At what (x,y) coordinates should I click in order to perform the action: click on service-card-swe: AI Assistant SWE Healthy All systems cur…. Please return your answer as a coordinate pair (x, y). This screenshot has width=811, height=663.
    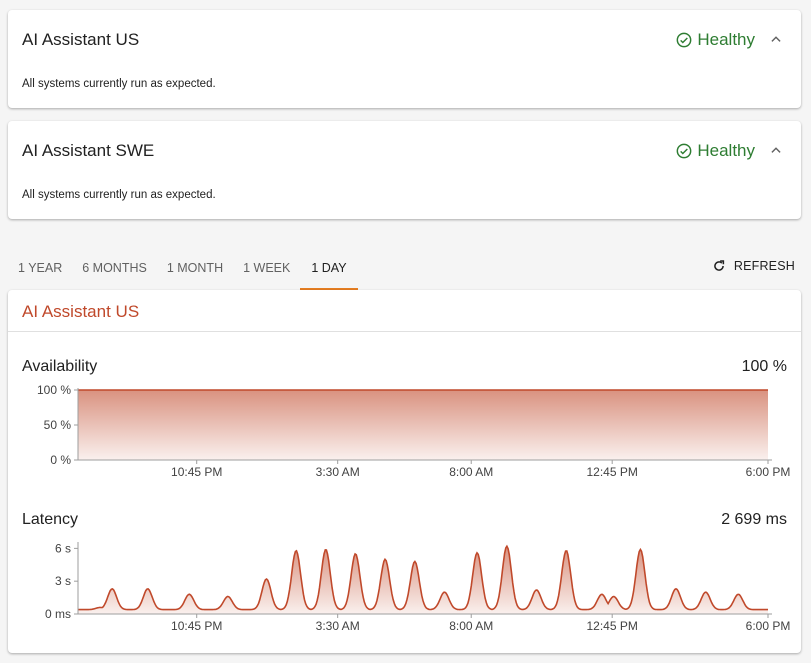
    Looking at the image, I should click on (404, 170).